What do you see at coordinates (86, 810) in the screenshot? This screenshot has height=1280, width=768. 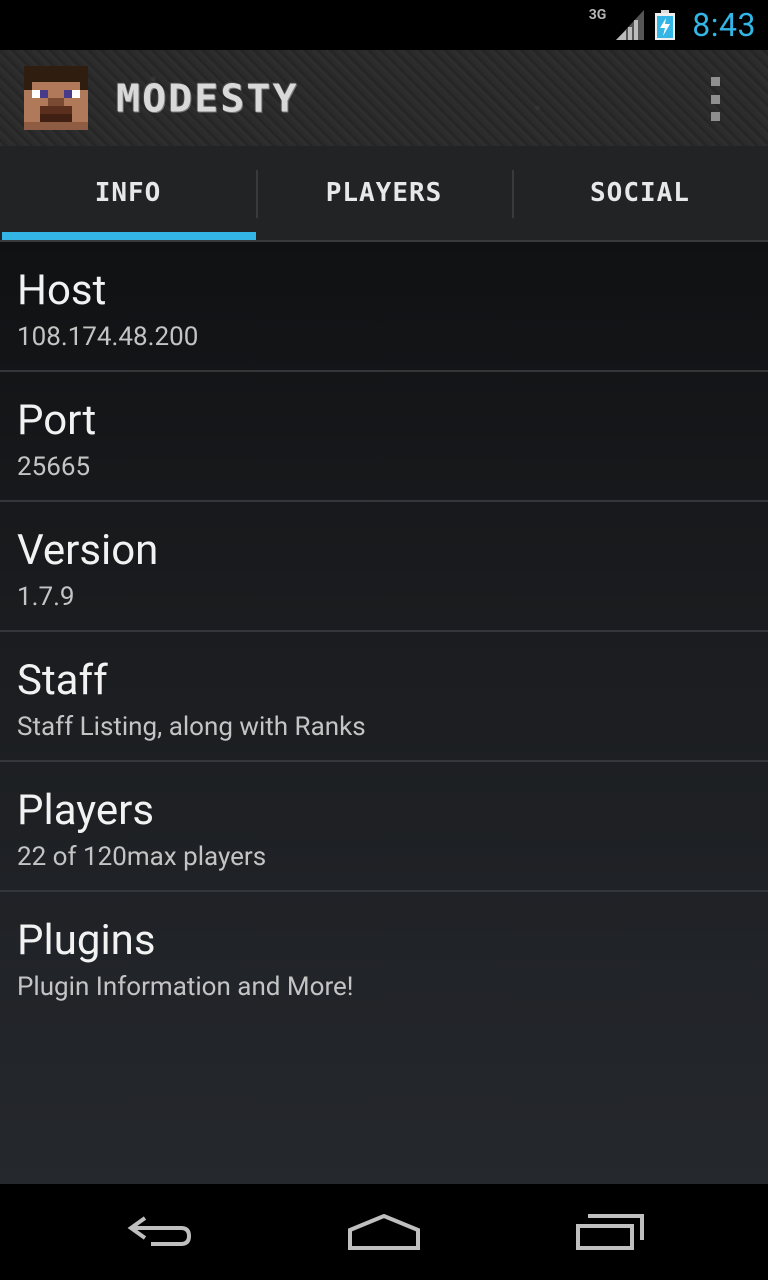 I see `item-title: Players` at bounding box center [86, 810].